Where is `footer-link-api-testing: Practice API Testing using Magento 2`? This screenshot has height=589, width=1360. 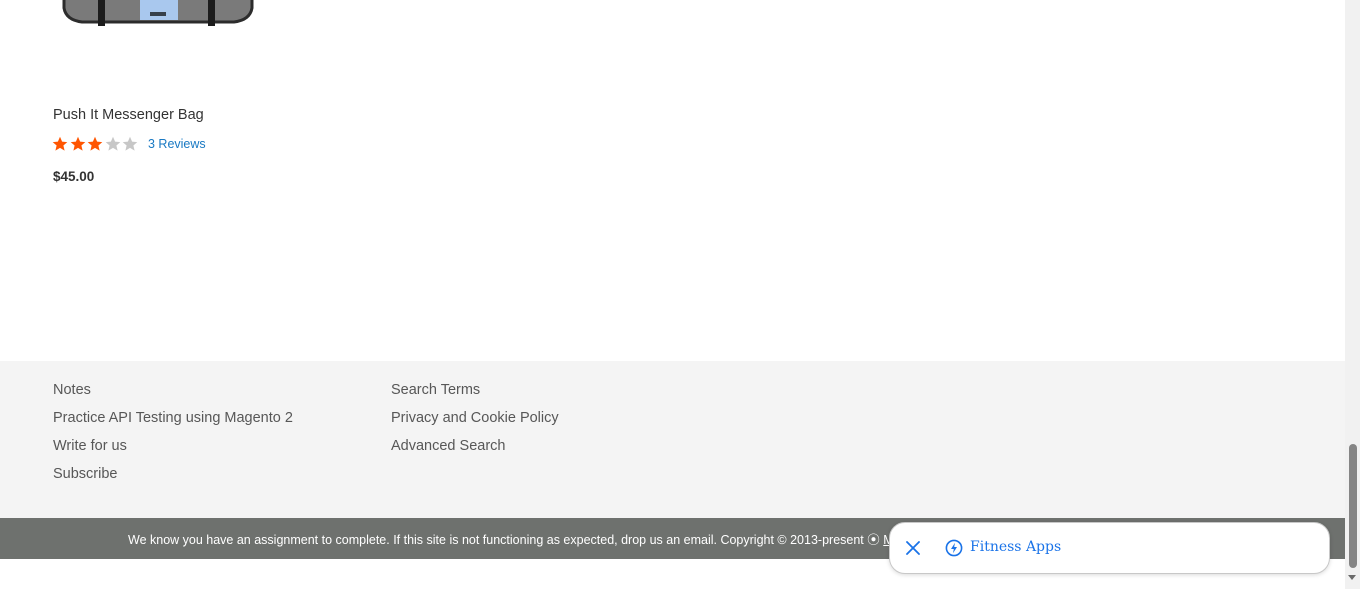 footer-link-api-testing: Practice API Testing using Magento 2 is located at coordinates (173, 423).